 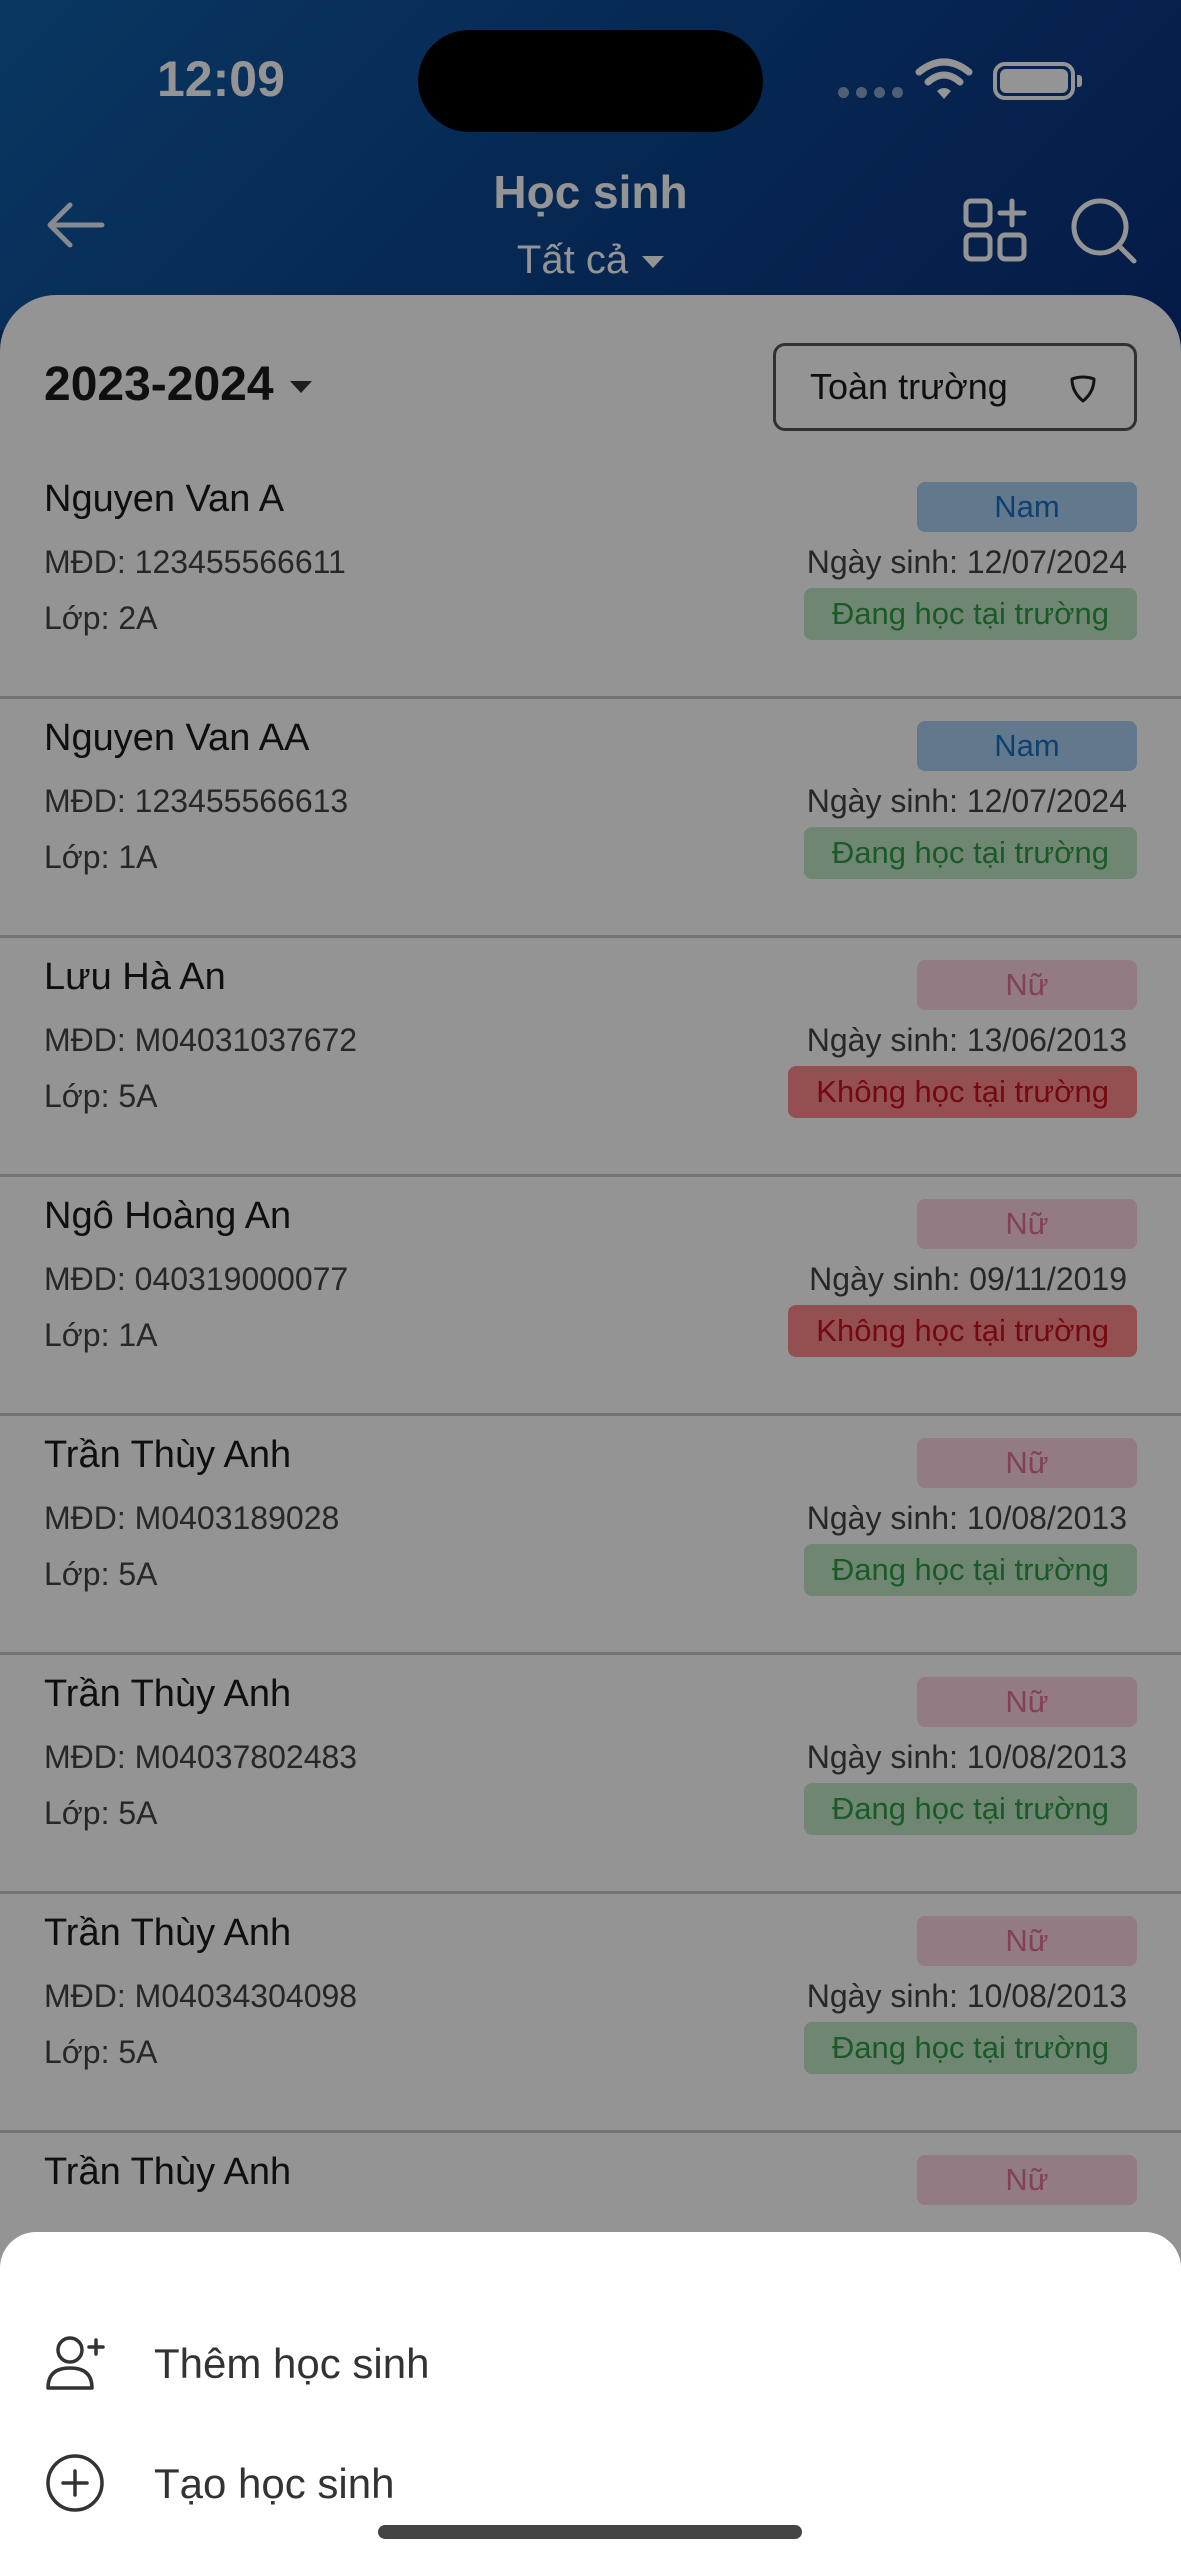 I want to click on add-student-label: Thêm học sinh, so click(x=292, y=2363).